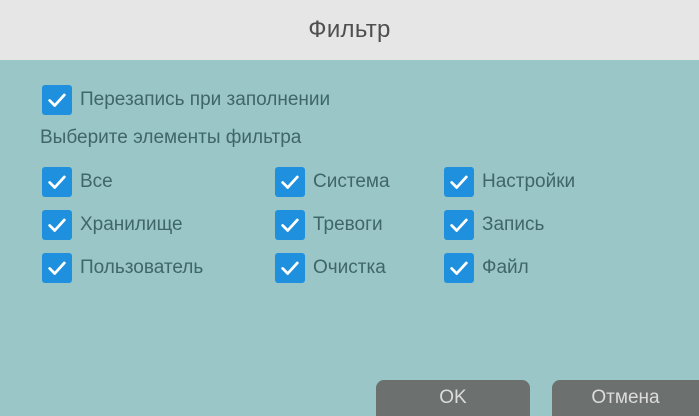 The height and width of the screenshot is (416, 699). I want to click on filter-label-file: Файл, so click(505, 267).